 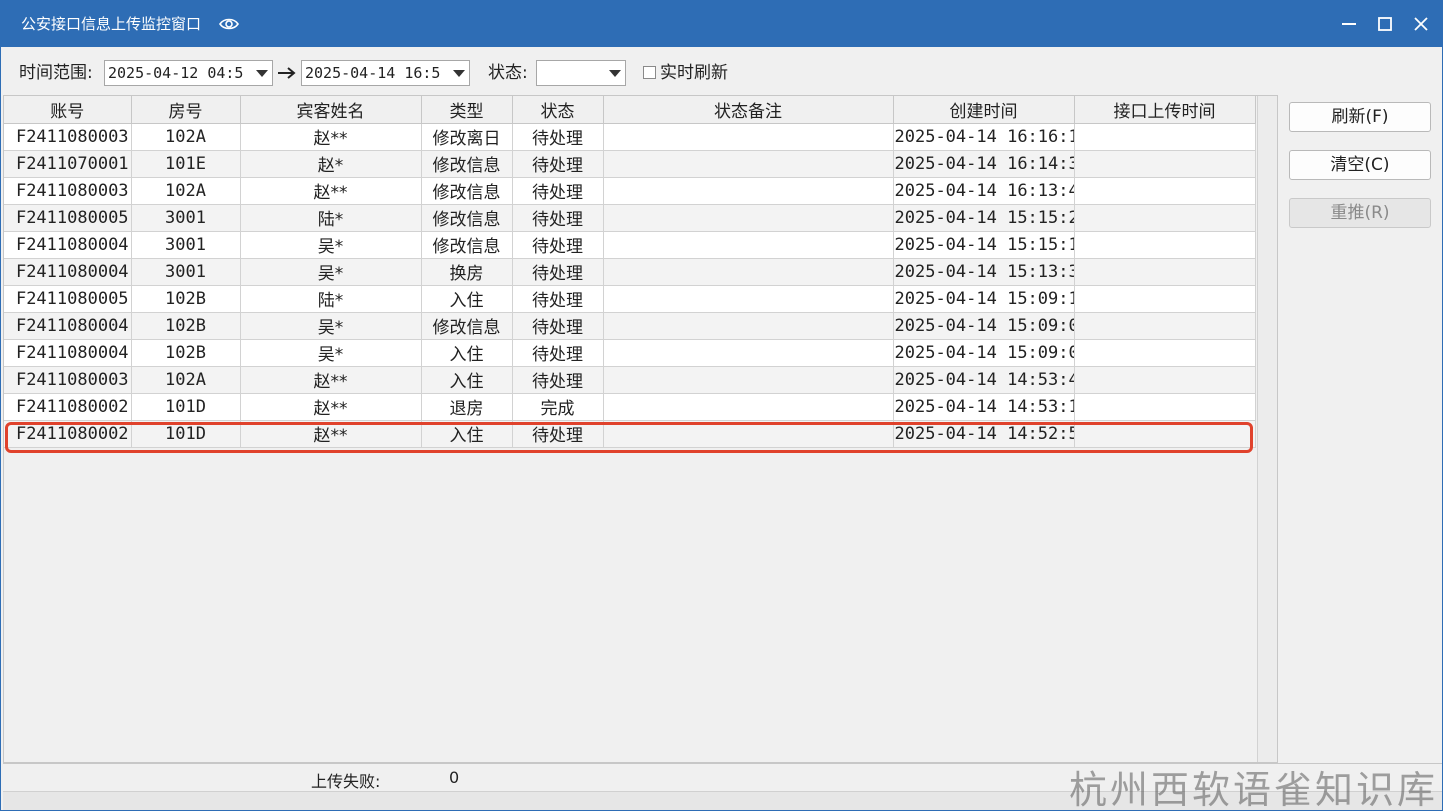 What do you see at coordinates (229, 24) in the screenshot?
I see `eye-icon` at bounding box center [229, 24].